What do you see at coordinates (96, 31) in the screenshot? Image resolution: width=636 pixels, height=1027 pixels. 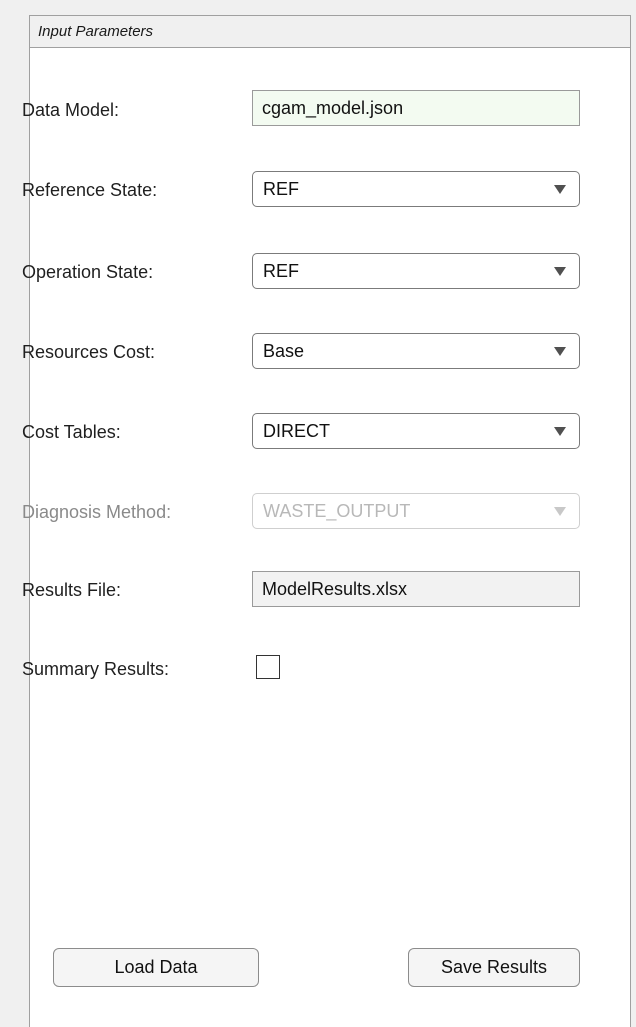 I see `panel-title: Input Parameters` at bounding box center [96, 31].